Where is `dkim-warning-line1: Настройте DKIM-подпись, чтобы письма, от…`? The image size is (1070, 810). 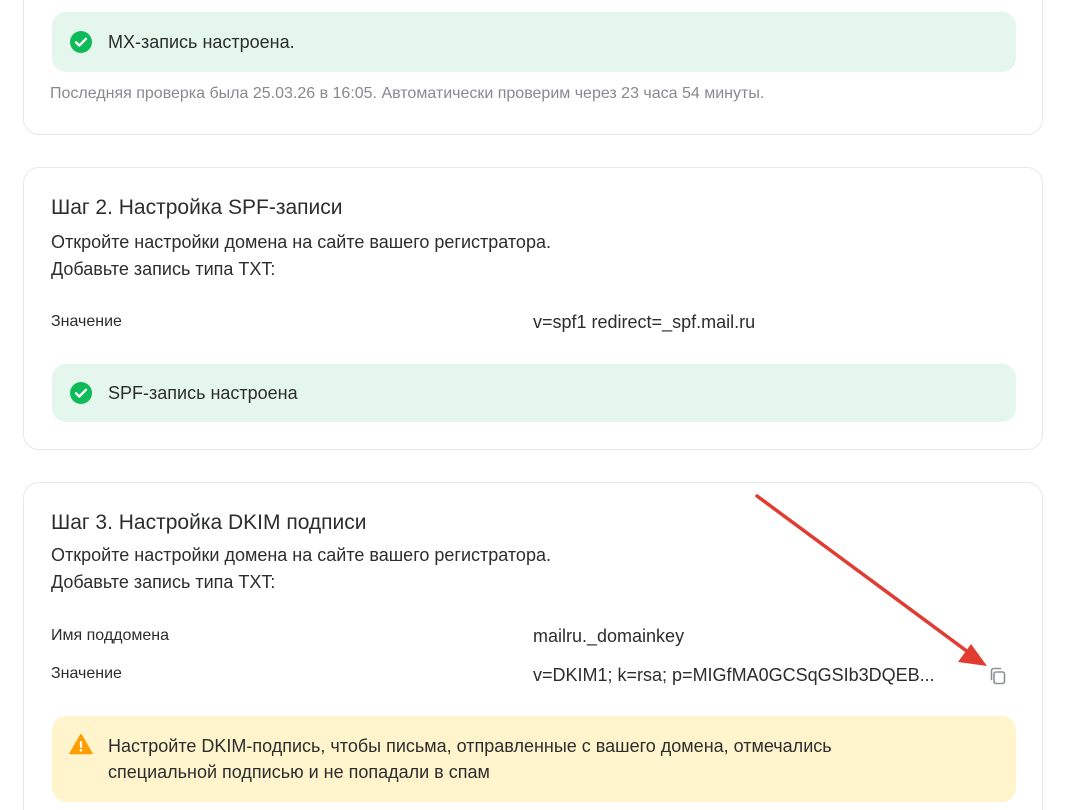
dkim-warning-line1: Настройте DKIM-подпись, чтобы письма, от… is located at coordinates (470, 746).